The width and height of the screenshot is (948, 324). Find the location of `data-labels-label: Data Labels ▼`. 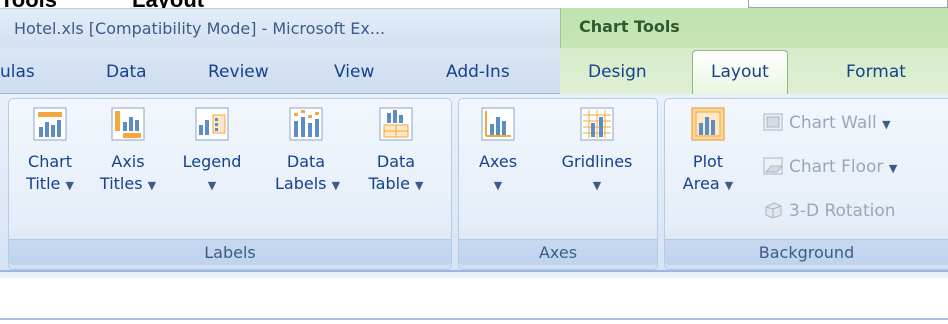

data-labels-label: Data Labels ▼ is located at coordinates (308, 172).